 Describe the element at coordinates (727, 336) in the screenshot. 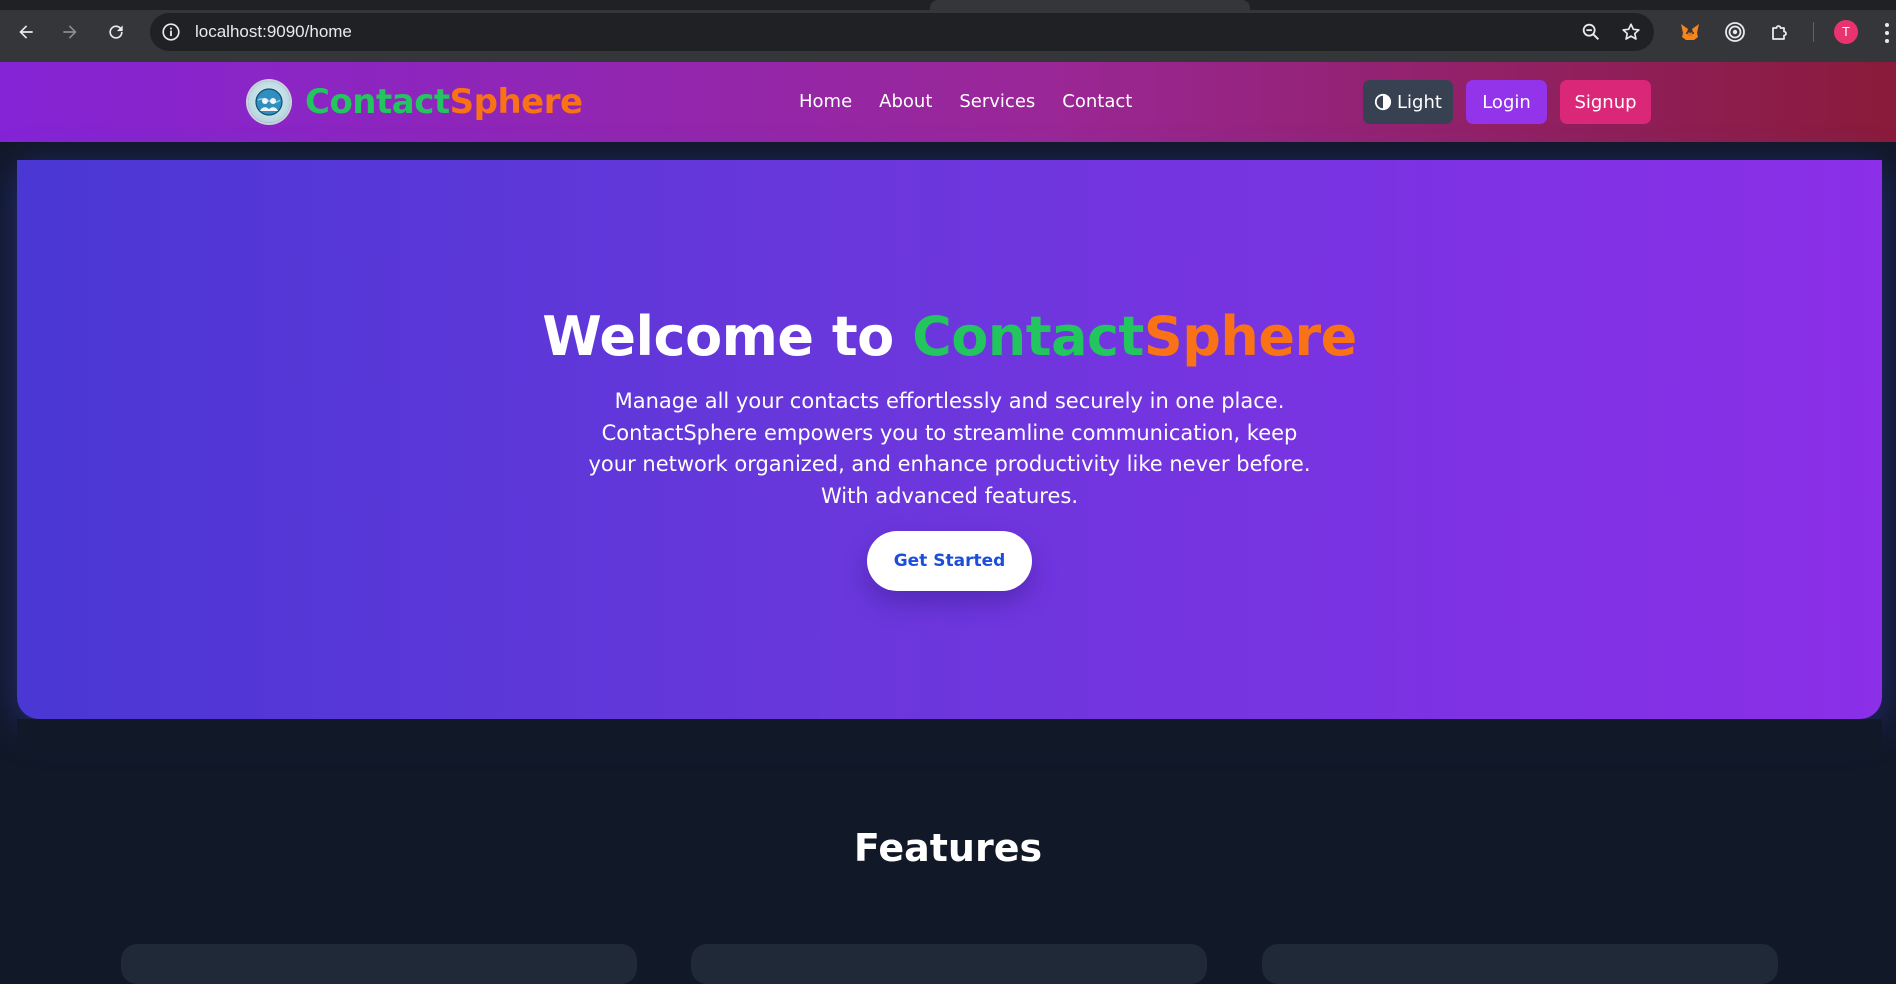

I see `hero-title-prefix: Welcome to` at that location.